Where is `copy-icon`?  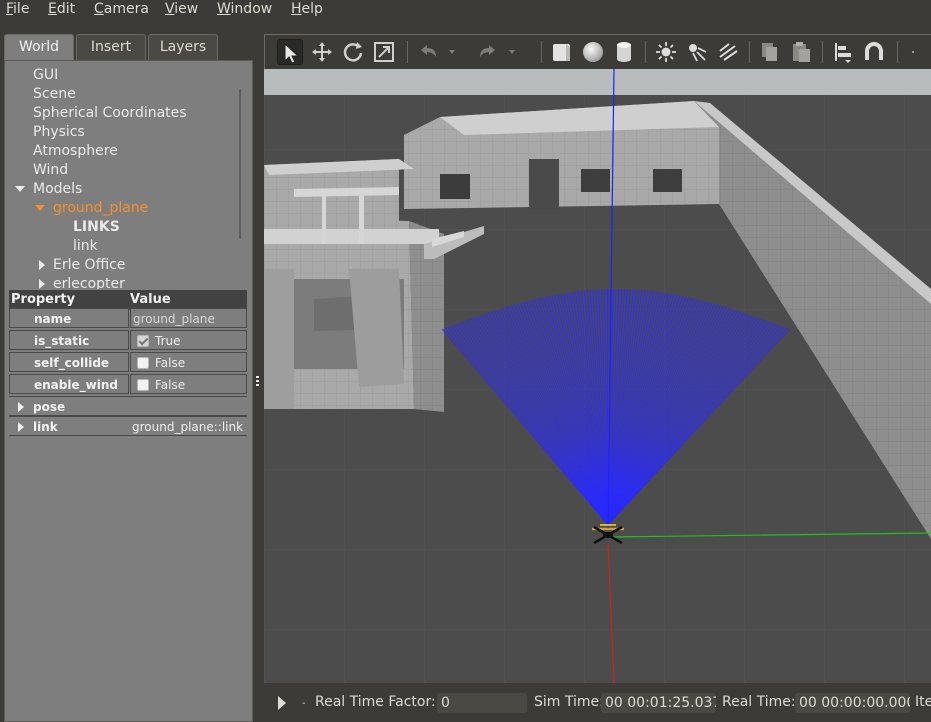 copy-icon is located at coordinates (770, 52).